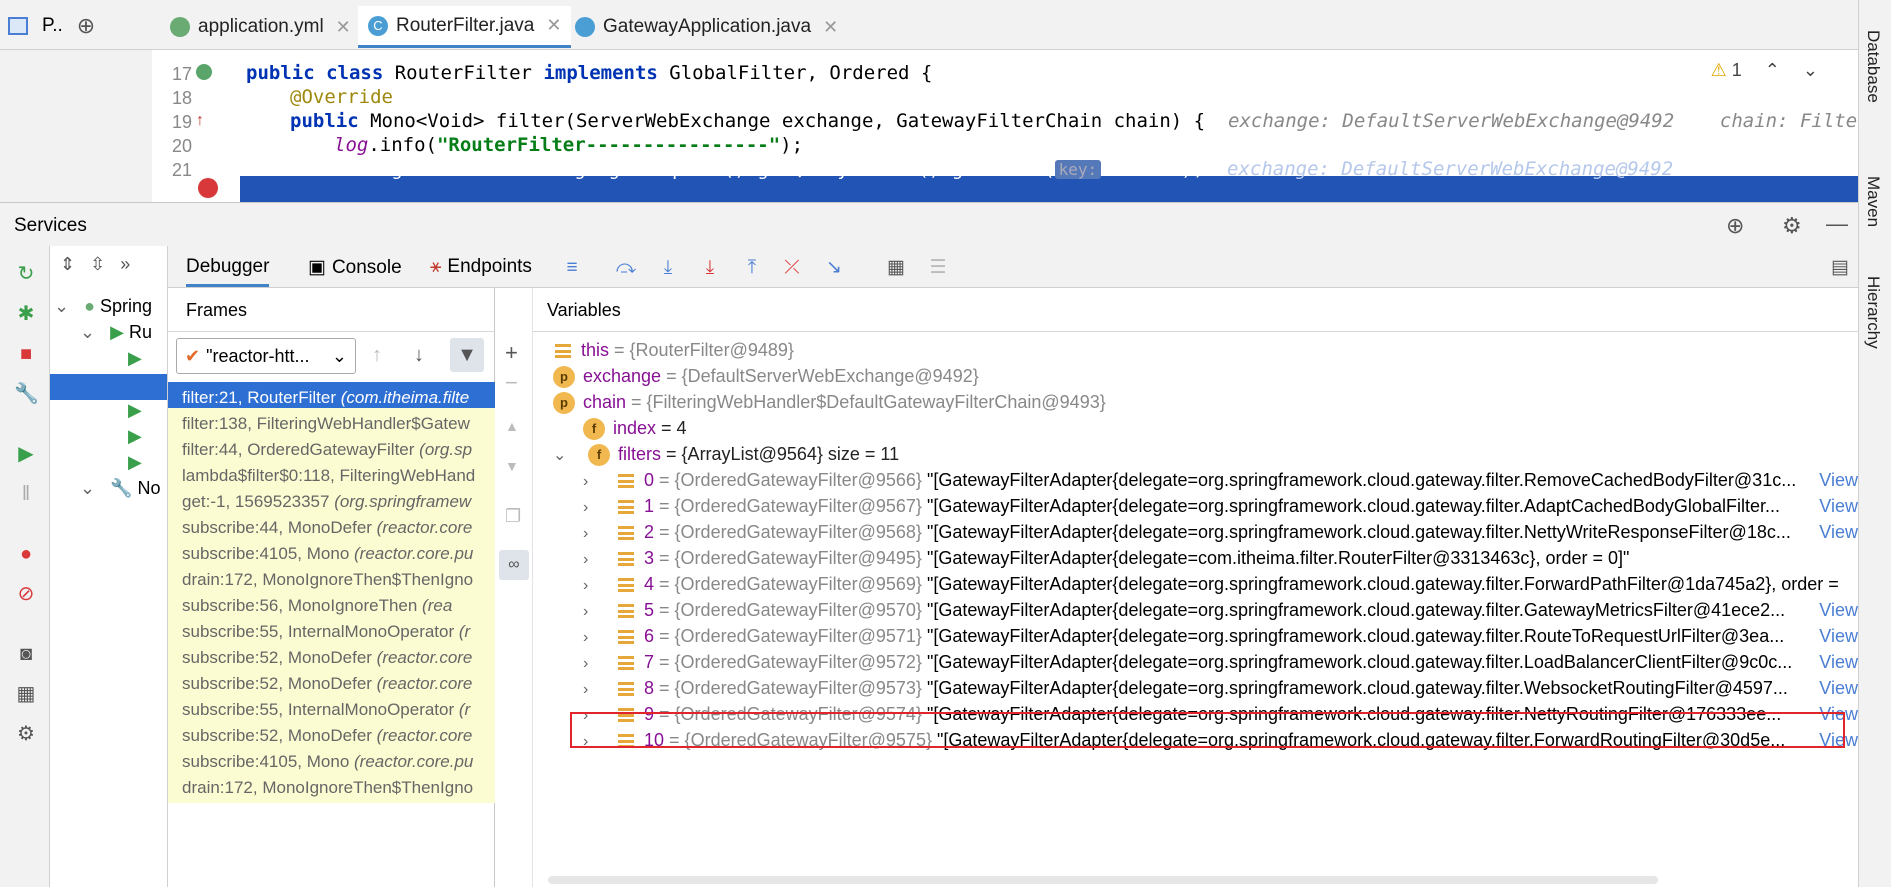  What do you see at coordinates (18, 26) in the screenshot?
I see `project-icon` at bounding box center [18, 26].